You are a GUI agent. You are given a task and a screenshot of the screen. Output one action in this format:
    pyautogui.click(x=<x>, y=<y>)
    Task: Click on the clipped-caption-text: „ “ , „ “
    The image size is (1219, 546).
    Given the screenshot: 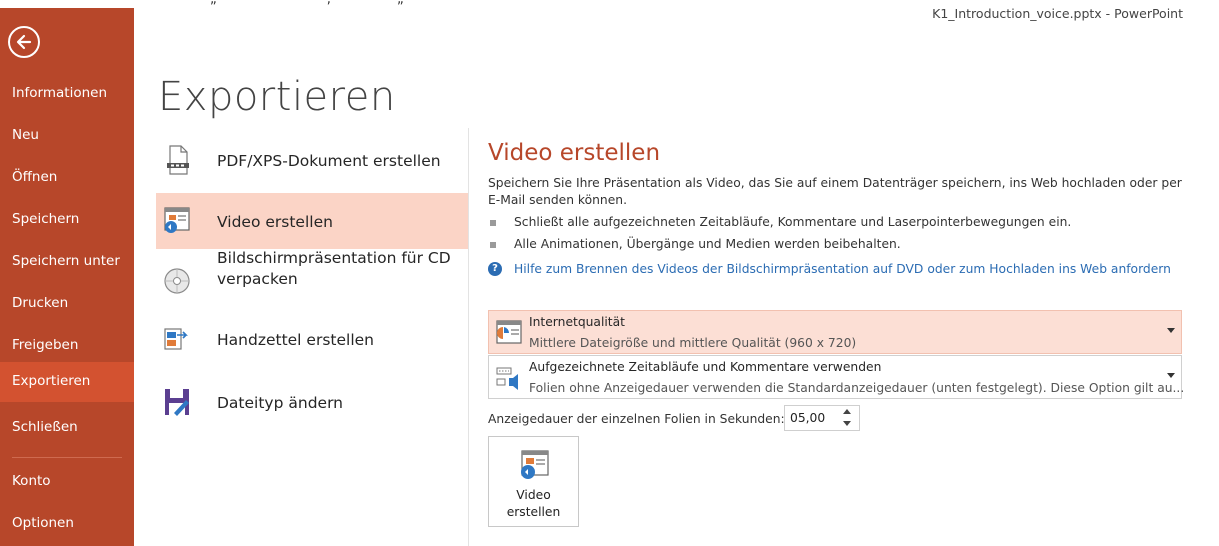 What is the action you would take?
    pyautogui.click(x=335, y=3)
    